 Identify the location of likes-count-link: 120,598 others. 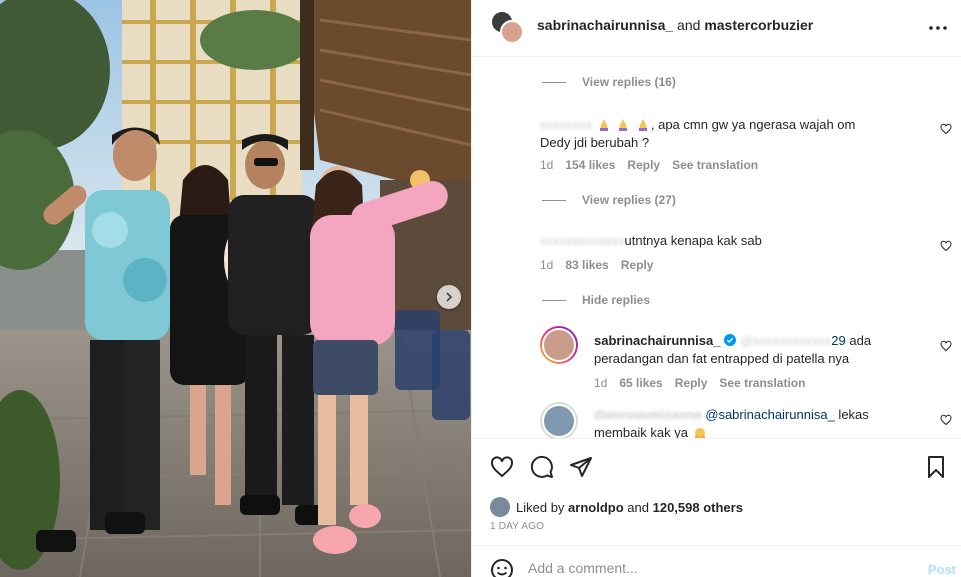
(698, 507).